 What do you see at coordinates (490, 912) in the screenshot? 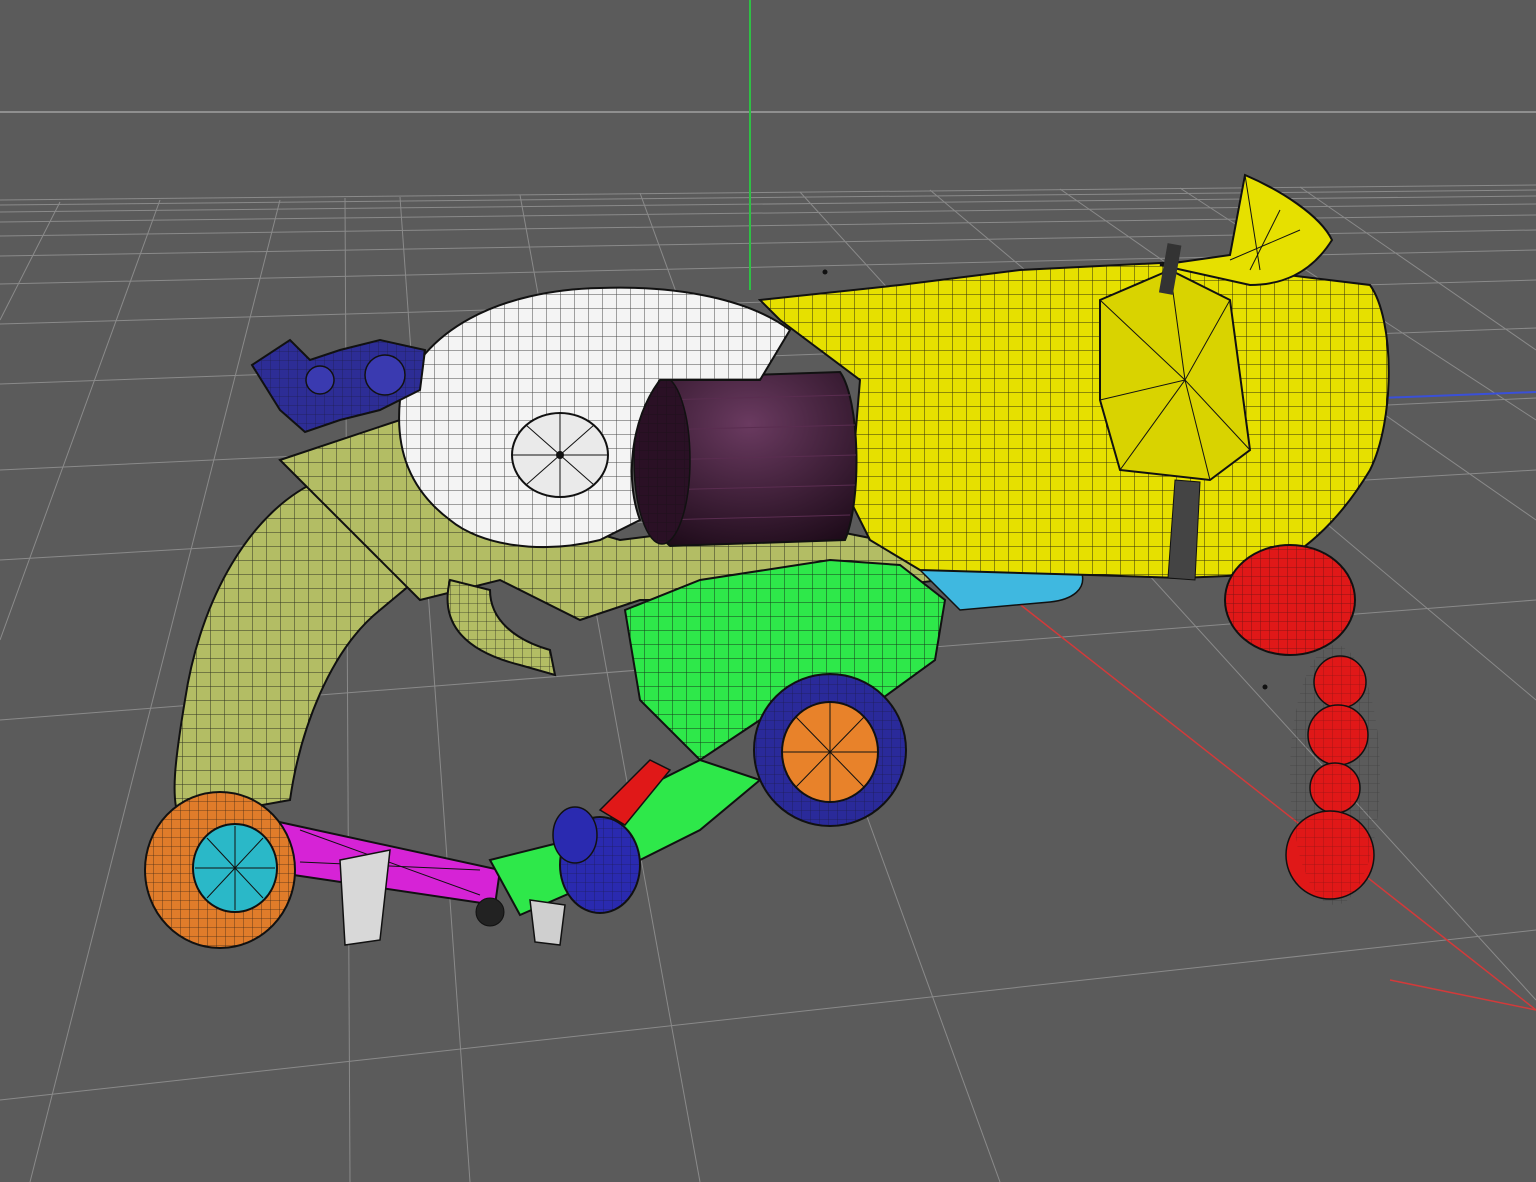
I see `link-bolt` at bounding box center [490, 912].